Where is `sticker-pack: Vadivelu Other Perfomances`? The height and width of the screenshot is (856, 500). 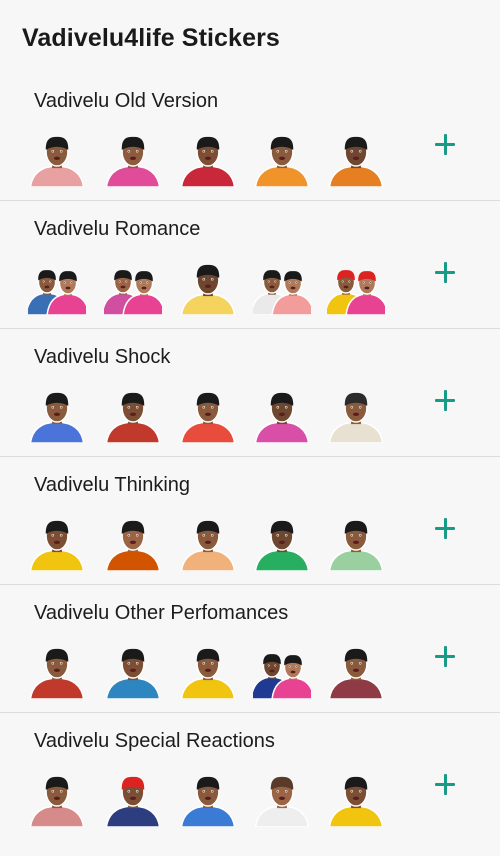 sticker-pack: Vadivelu Other Perfomances is located at coordinates (250, 649).